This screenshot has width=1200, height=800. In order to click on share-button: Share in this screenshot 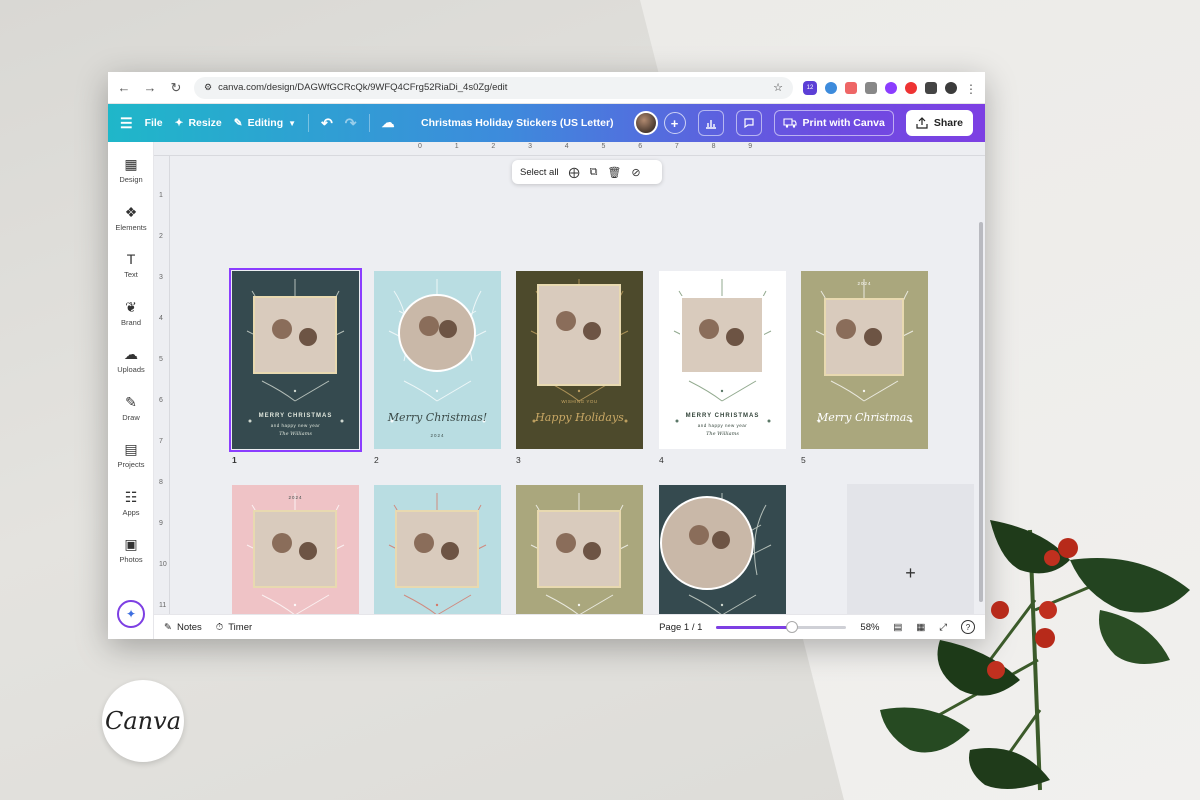, I will do `click(939, 123)`.